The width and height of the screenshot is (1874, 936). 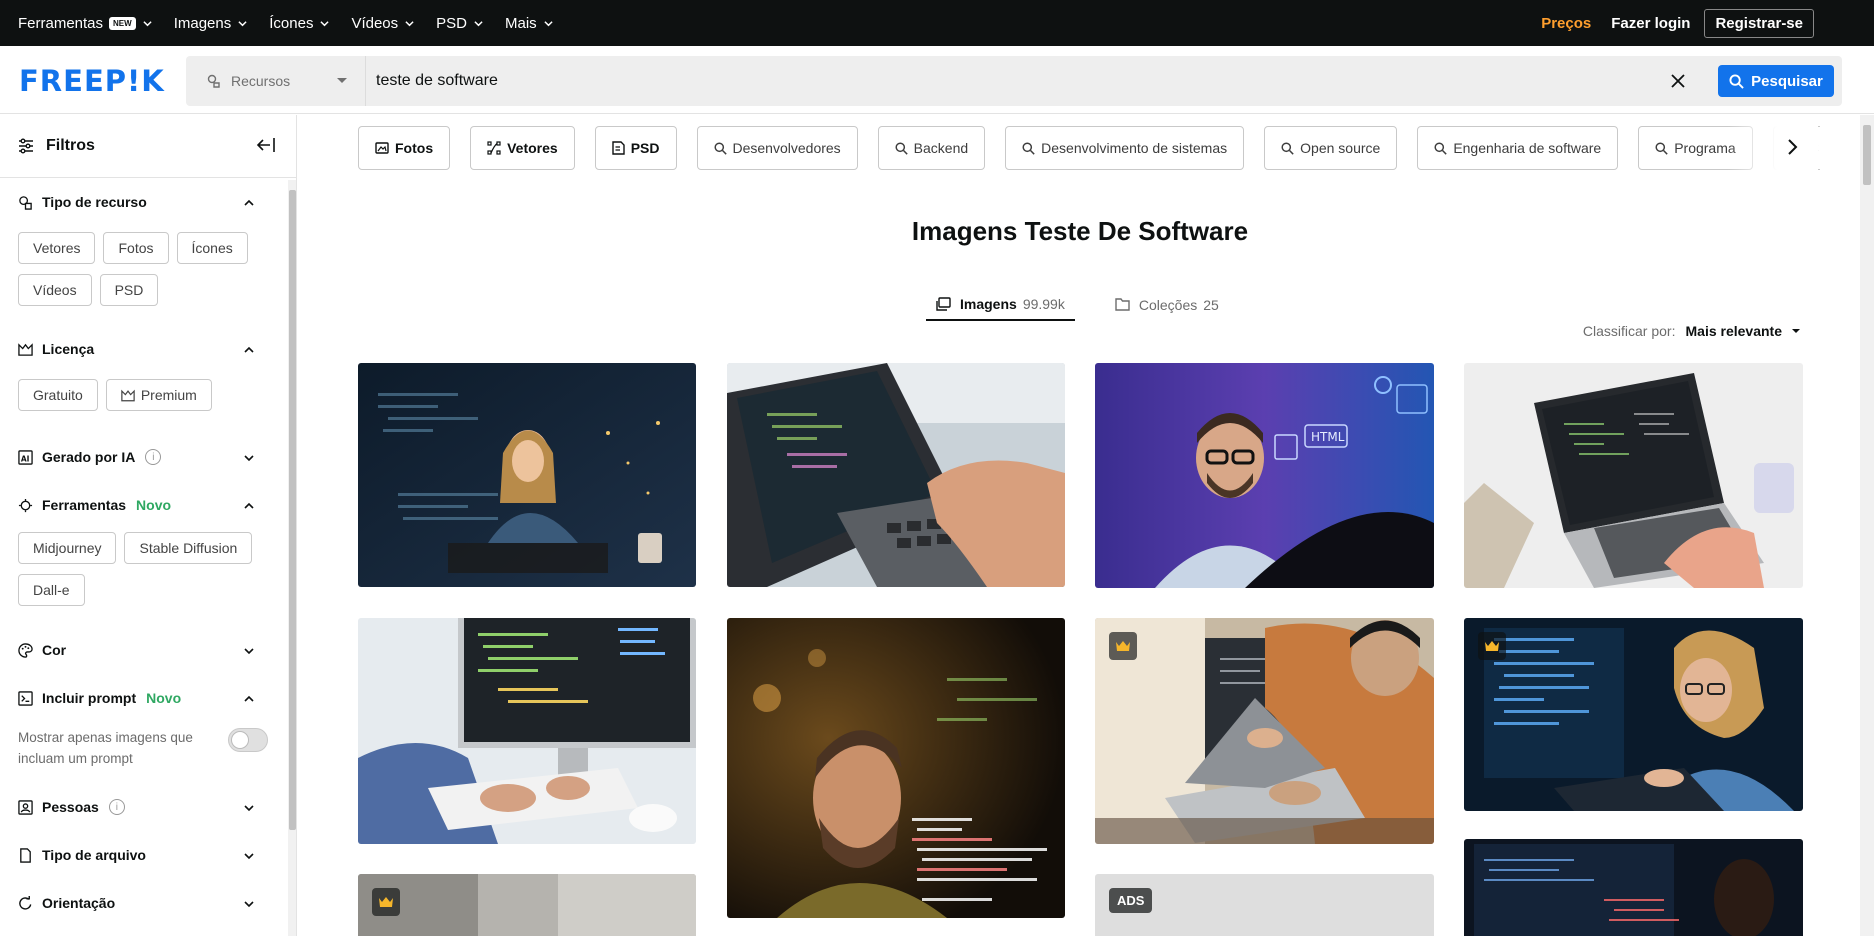 I want to click on section-title: Gerado por IA, so click(x=89, y=457).